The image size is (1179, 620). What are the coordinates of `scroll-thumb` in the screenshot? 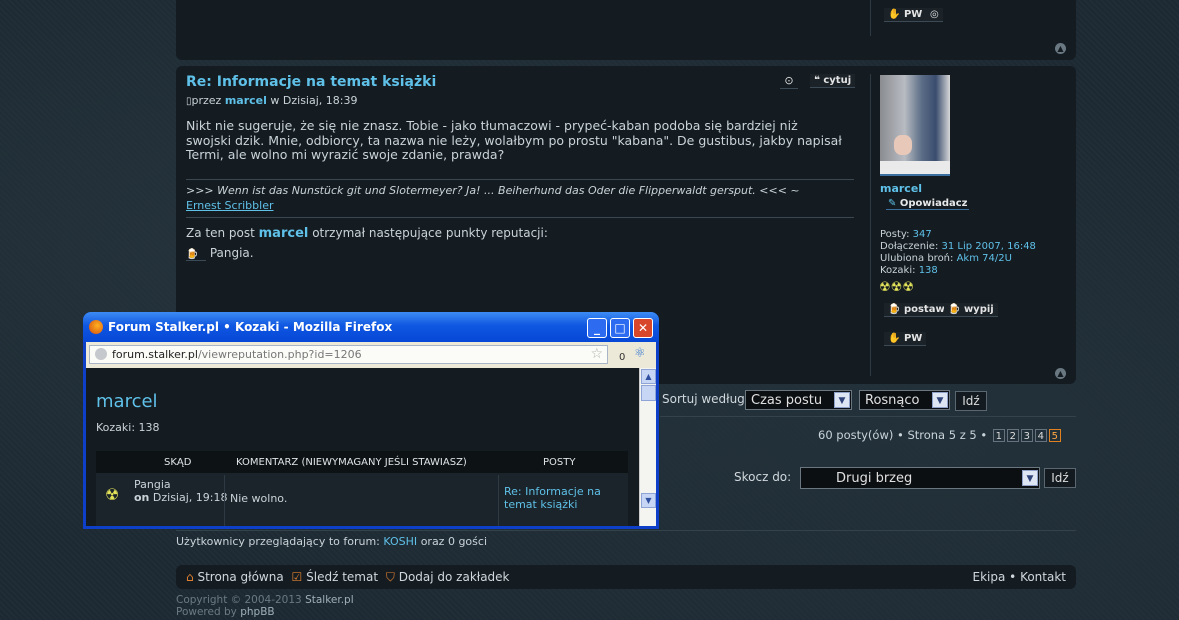 It's located at (648, 393).